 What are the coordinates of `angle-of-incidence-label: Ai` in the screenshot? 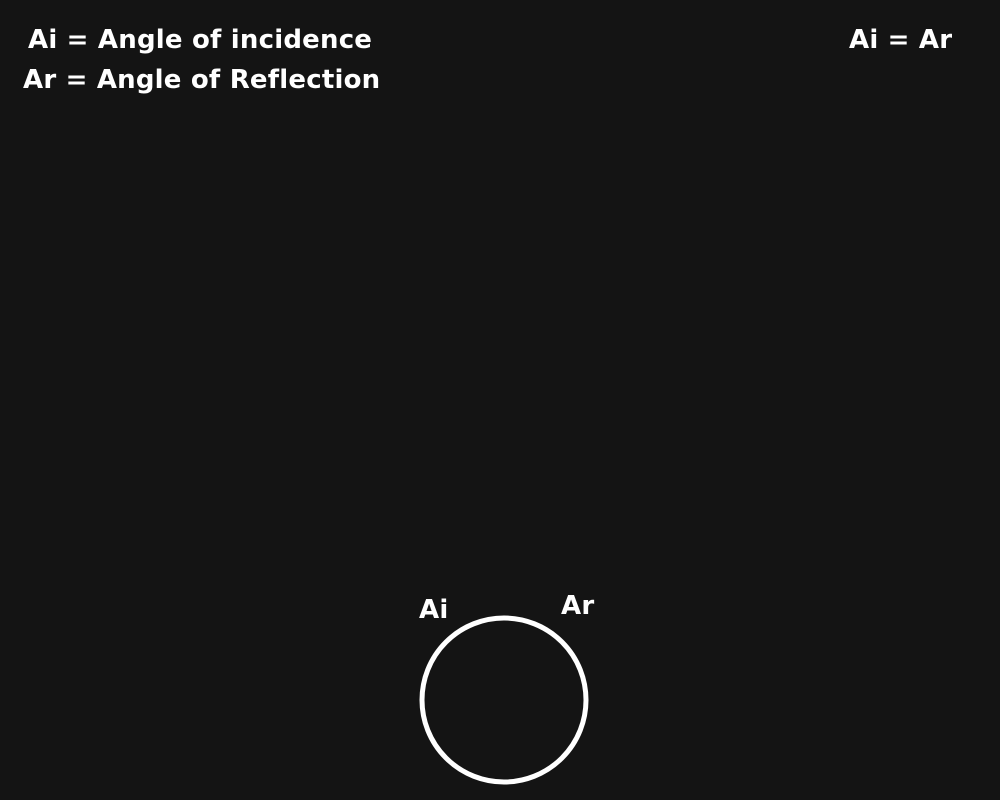 It's located at (434, 610).